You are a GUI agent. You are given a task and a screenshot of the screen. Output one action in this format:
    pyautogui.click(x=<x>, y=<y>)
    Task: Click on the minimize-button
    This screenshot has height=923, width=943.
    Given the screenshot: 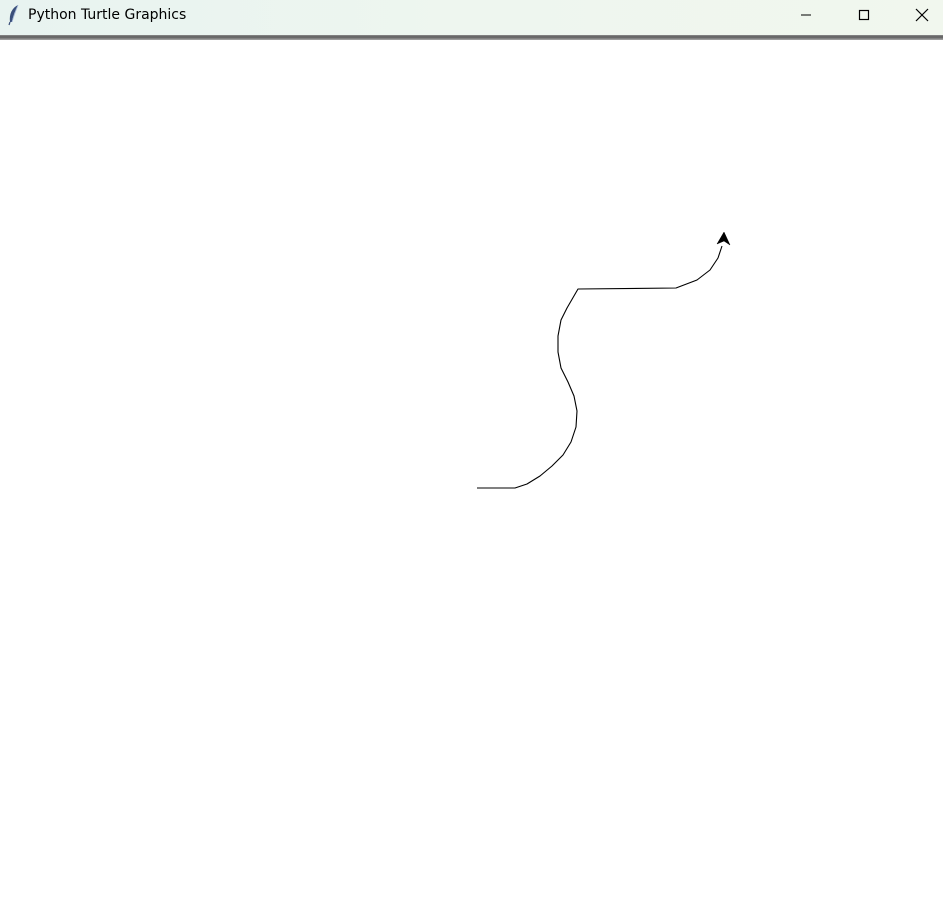 What is the action you would take?
    pyautogui.click(x=806, y=15)
    